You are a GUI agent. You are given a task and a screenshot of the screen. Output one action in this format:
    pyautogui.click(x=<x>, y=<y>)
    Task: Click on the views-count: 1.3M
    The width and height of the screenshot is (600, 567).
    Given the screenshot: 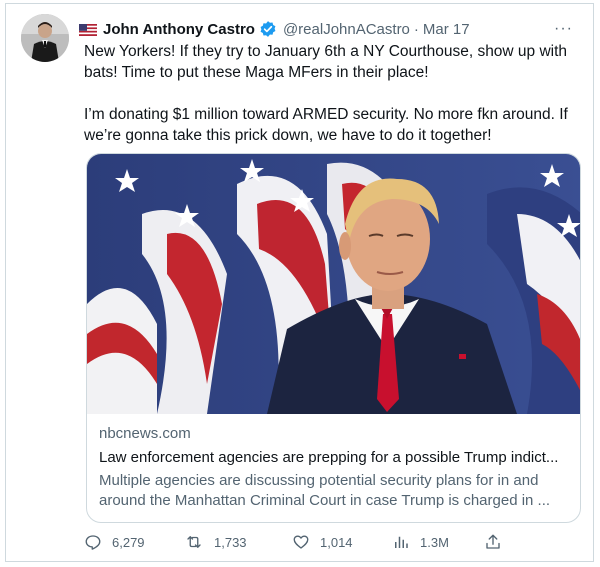 What is the action you would take?
    pyautogui.click(x=434, y=542)
    